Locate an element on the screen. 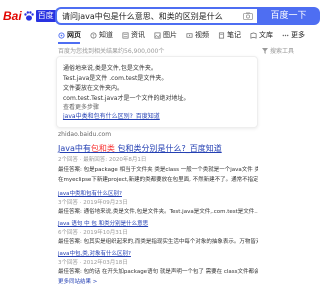 The image size is (320, 286). search-query: 请问java中包是什么意思、和类的区别是什么 is located at coordinates (142, 16).